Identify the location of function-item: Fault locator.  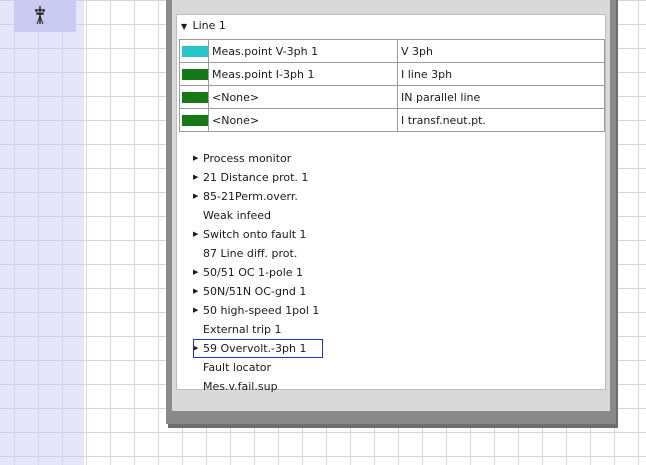
(343, 367).